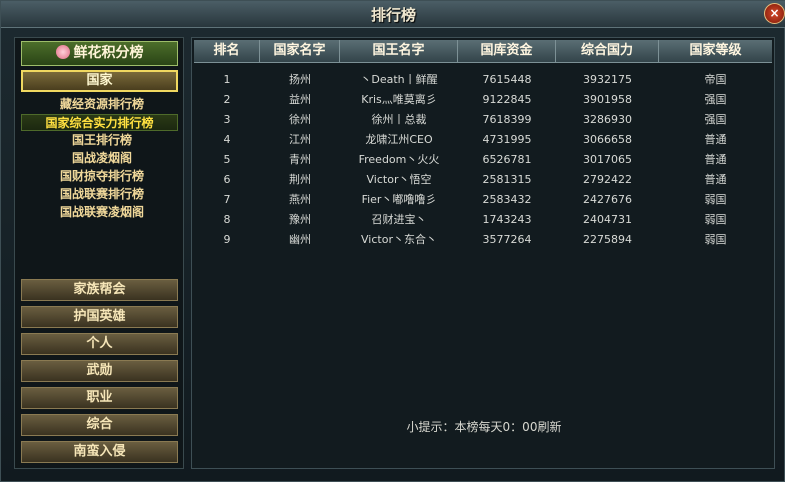  I want to click on cell-treasury: 4731995, so click(507, 139).